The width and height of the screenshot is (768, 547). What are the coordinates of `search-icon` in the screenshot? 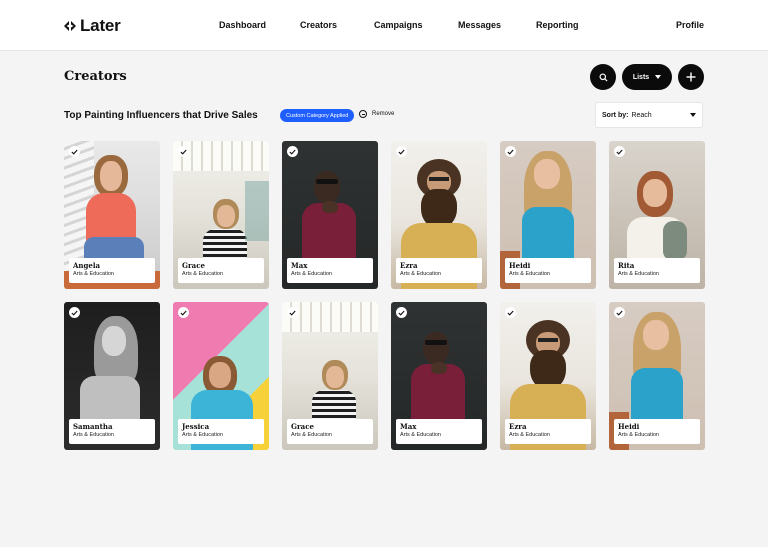 It's located at (603, 77).